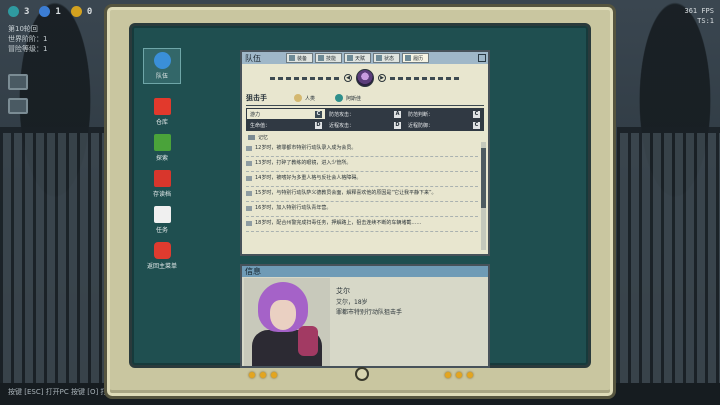 This screenshot has width=720, height=405. Describe the element at coordinates (161, 194) in the screenshot. I see `desktop-label-save-load: 存读档` at that location.